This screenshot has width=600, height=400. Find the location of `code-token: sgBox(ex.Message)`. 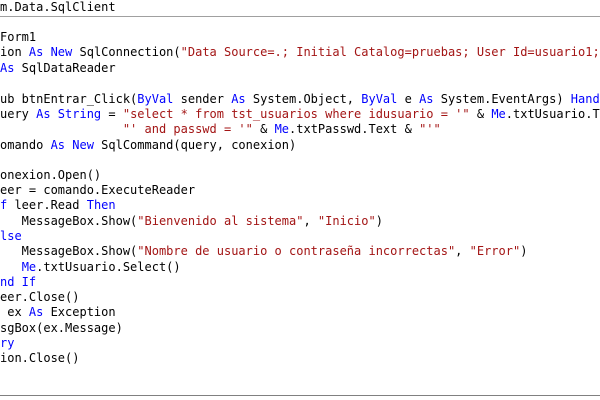

code-token: sgBox(ex.Message) is located at coordinates (61, 328).